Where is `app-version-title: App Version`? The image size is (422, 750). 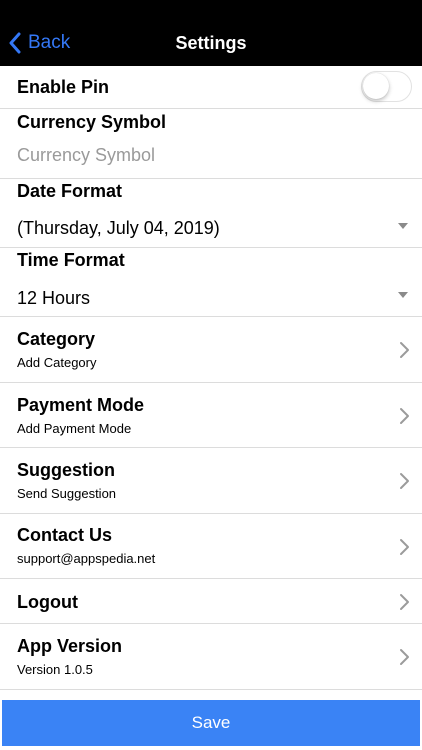 app-version-title: App Version is located at coordinates (70, 646).